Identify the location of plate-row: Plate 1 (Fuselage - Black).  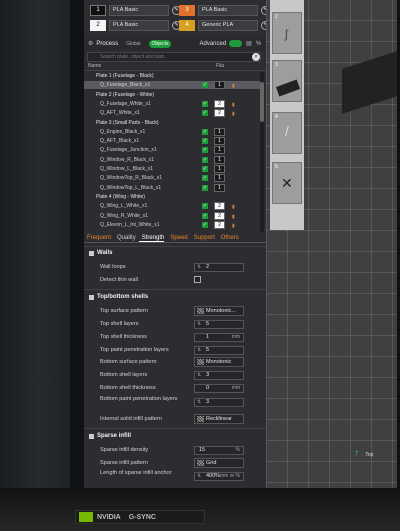
(172, 76).